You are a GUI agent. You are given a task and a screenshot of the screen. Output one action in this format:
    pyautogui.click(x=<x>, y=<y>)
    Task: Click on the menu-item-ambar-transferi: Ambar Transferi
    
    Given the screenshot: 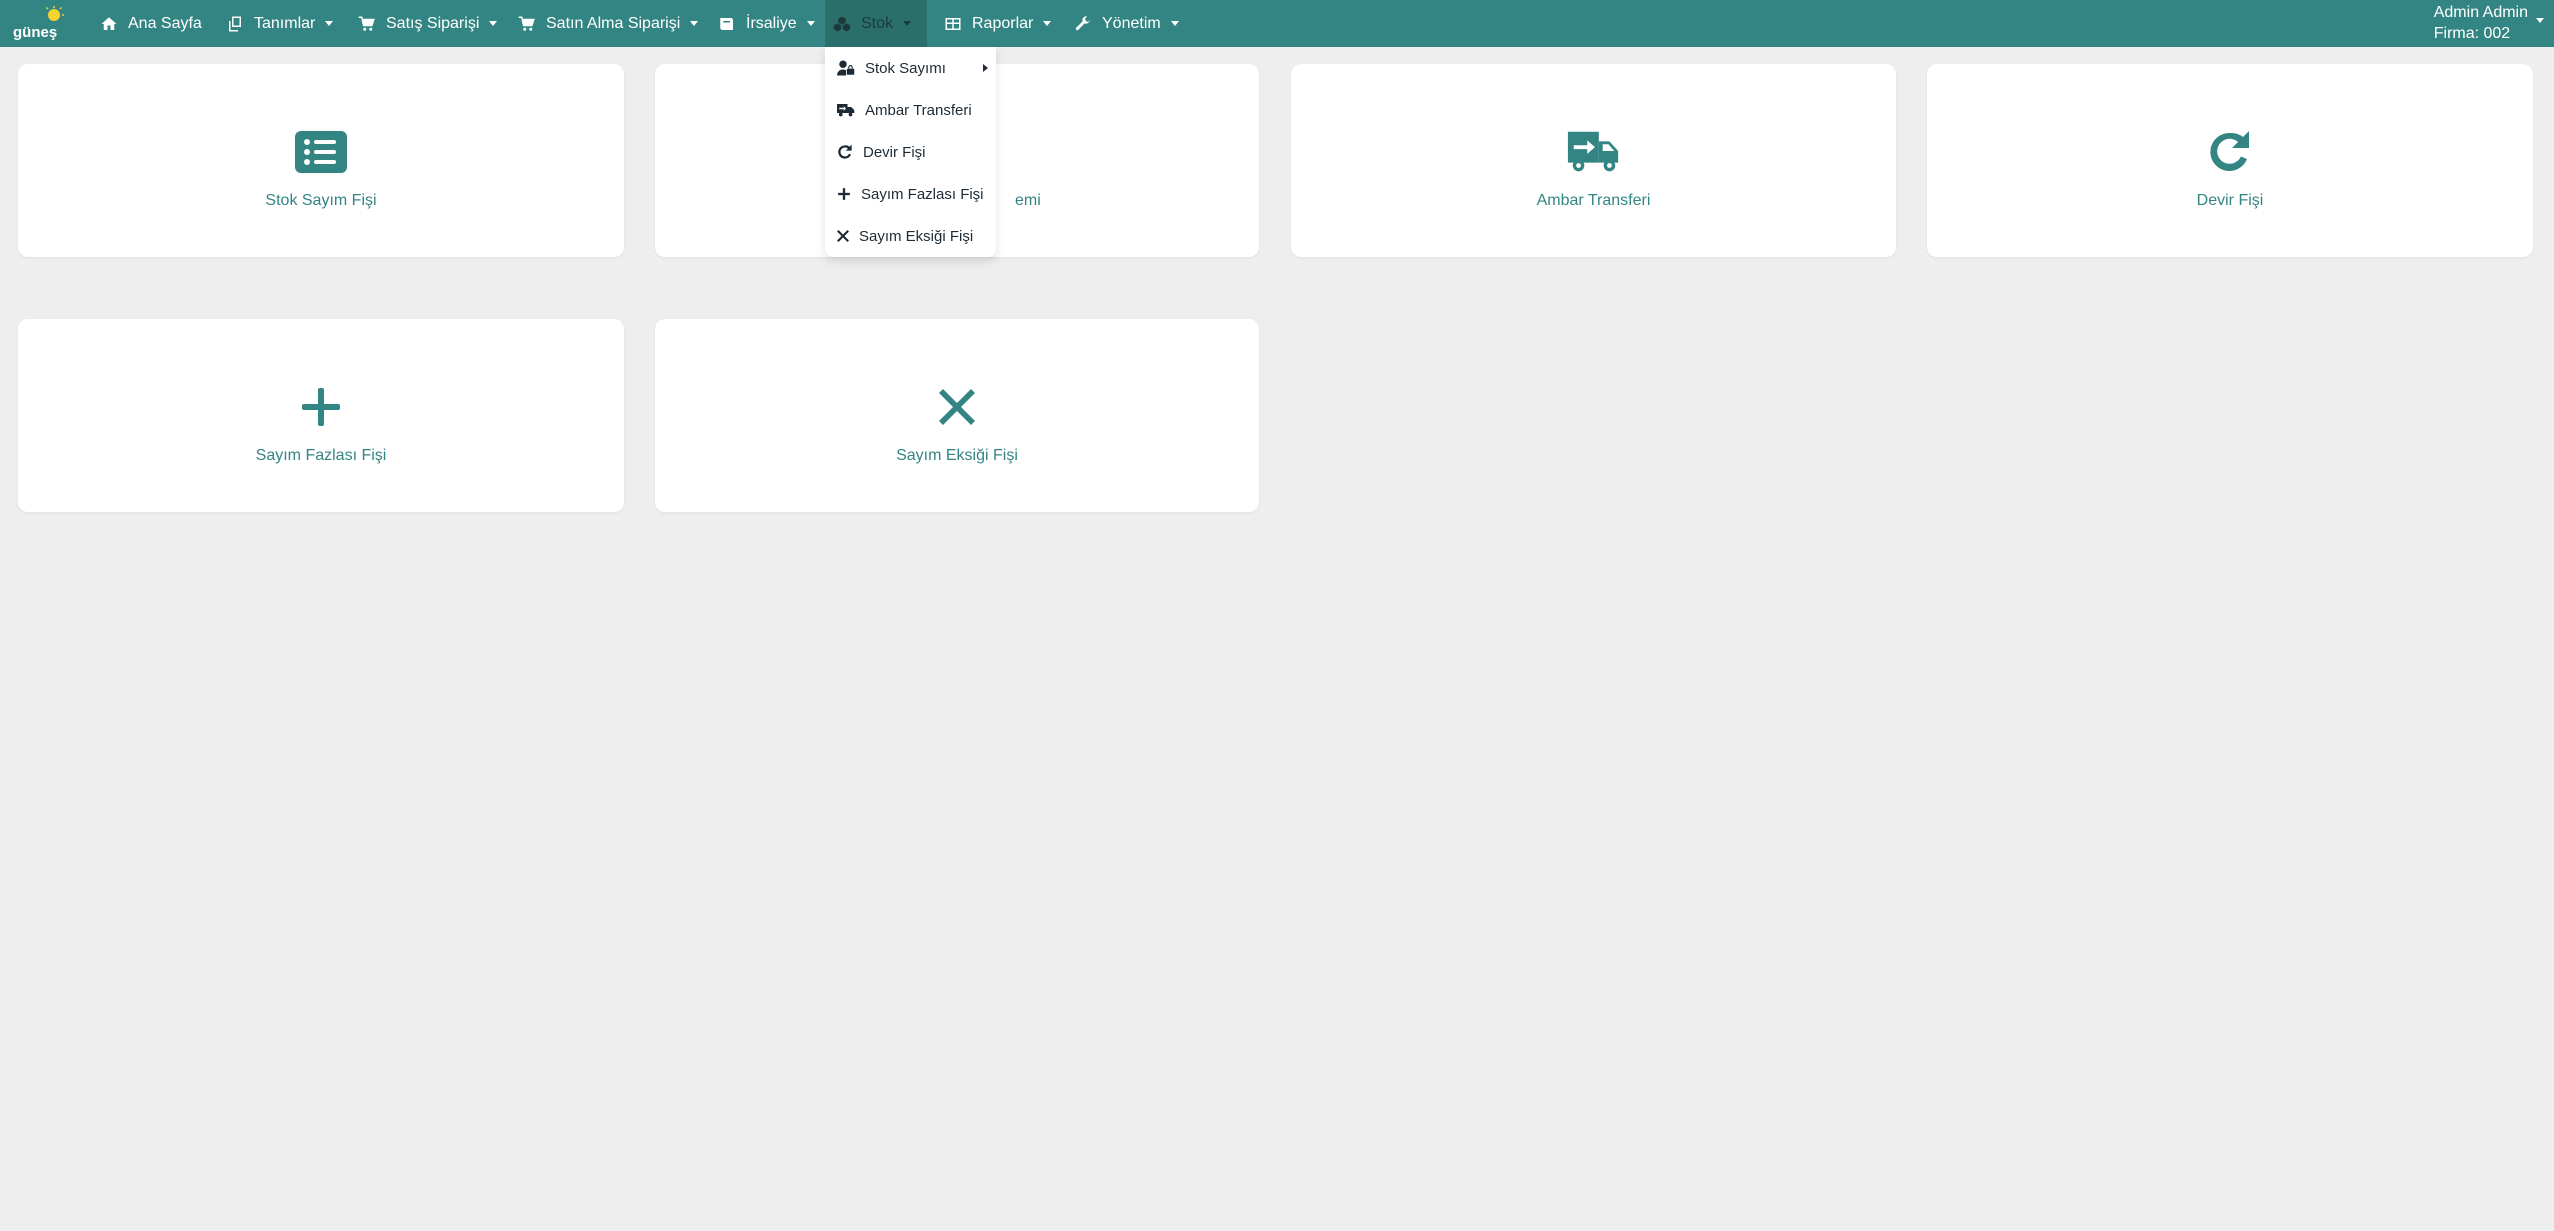 What is the action you would take?
    pyautogui.click(x=910, y=110)
    